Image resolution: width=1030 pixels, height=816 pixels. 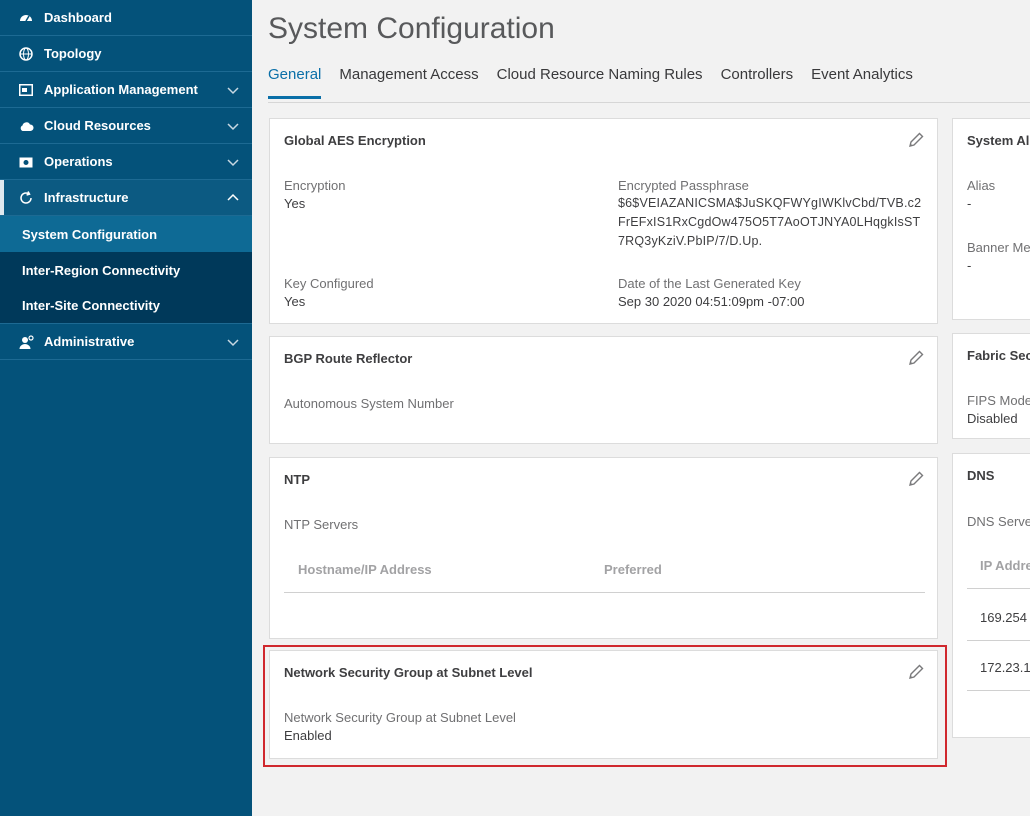 What do you see at coordinates (969, 203) in the screenshot?
I see `alias-value: -` at bounding box center [969, 203].